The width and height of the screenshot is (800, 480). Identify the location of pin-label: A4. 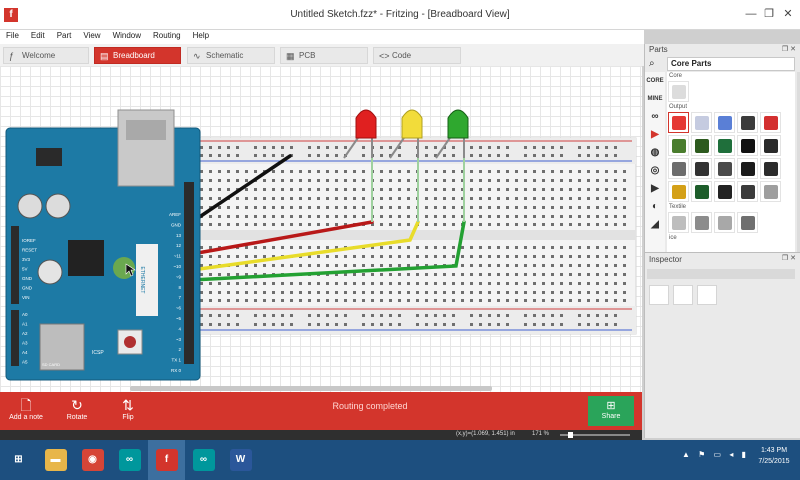
(25, 352).